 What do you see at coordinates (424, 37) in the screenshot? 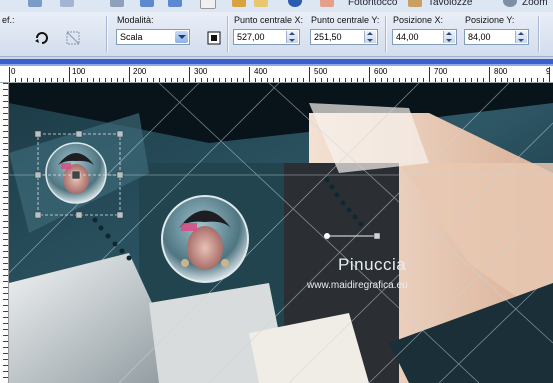
I see `pos-x-field: 44,00` at bounding box center [424, 37].